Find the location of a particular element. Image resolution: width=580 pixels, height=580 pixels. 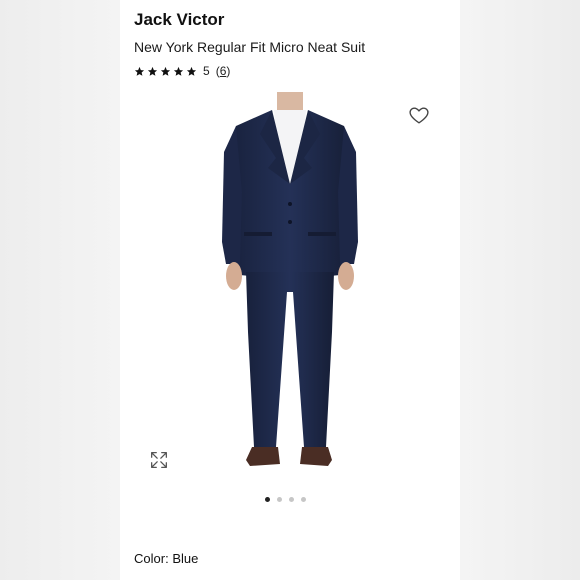

color-label: Color: is located at coordinates (151, 558).